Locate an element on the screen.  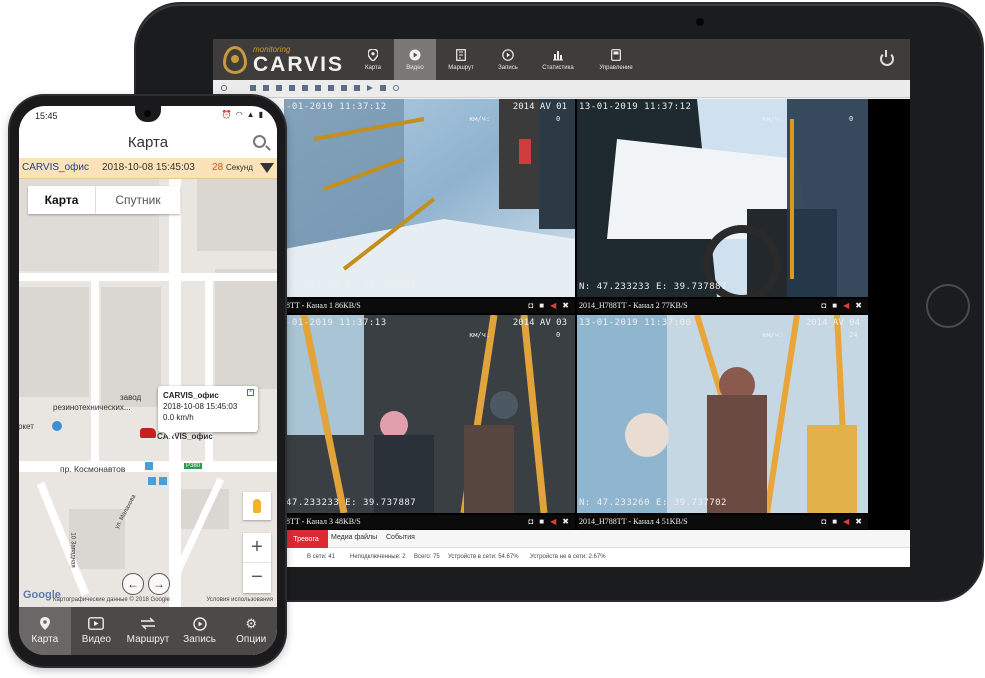
camera-control-bar: 2014_H788TT - Канал 2 77KB/S ◘ ■ ◀ ✖ is located at coordinates (722, 306).